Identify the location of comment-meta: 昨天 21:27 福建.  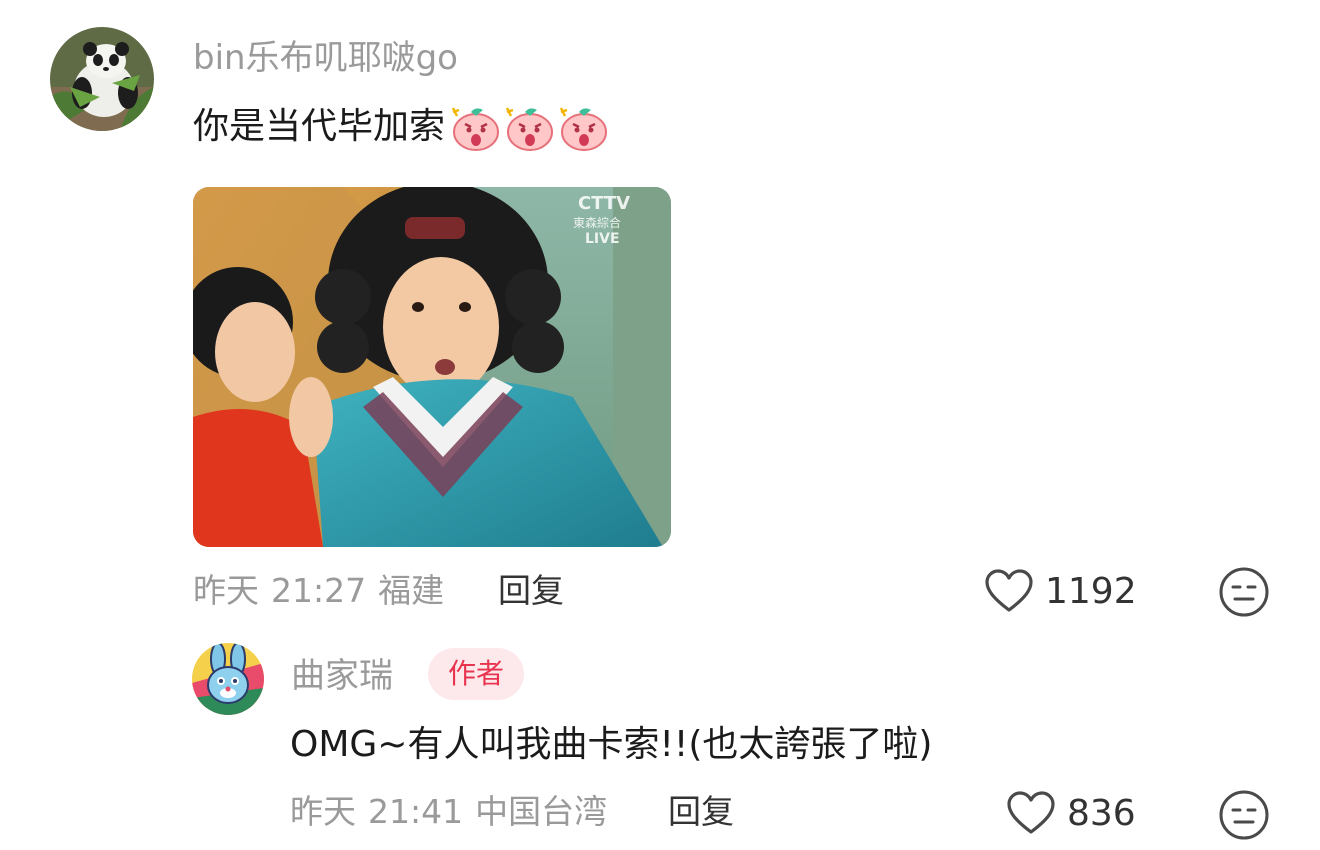
(324, 591).